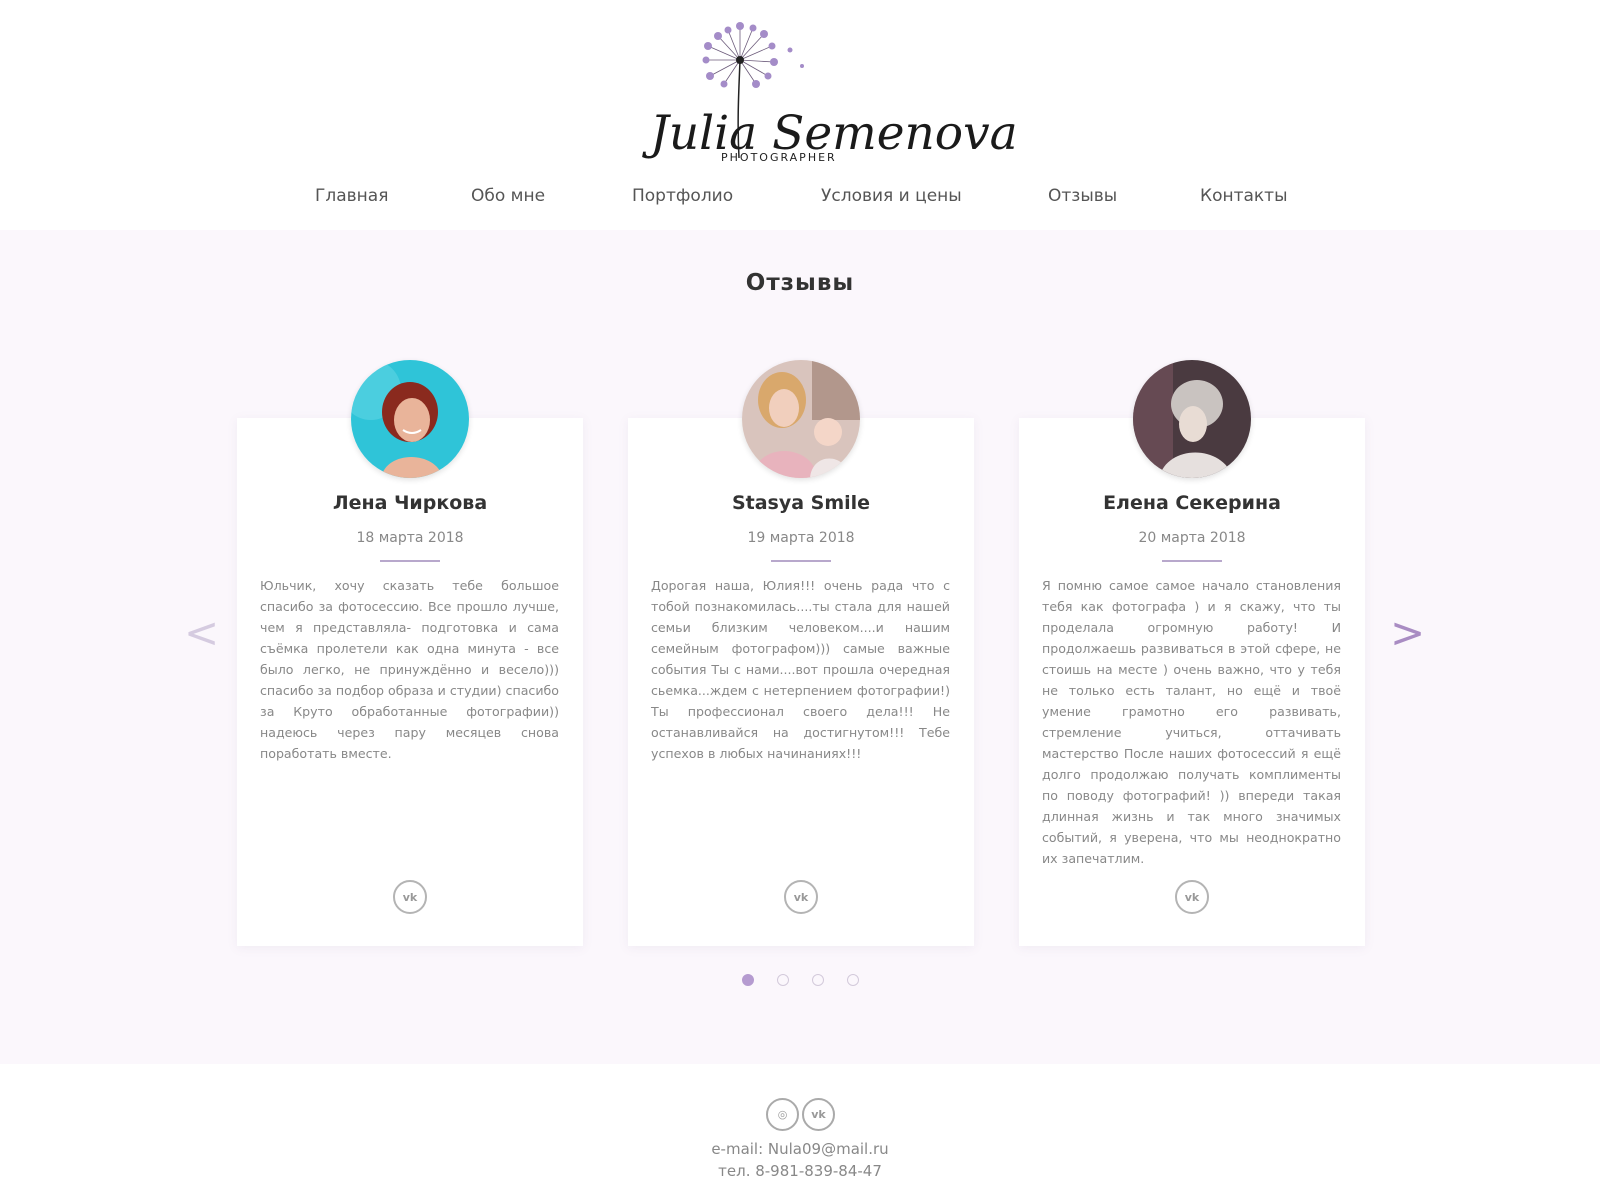 This screenshot has width=1600, height=1182. I want to click on section-title: Отзывы, so click(800, 283).